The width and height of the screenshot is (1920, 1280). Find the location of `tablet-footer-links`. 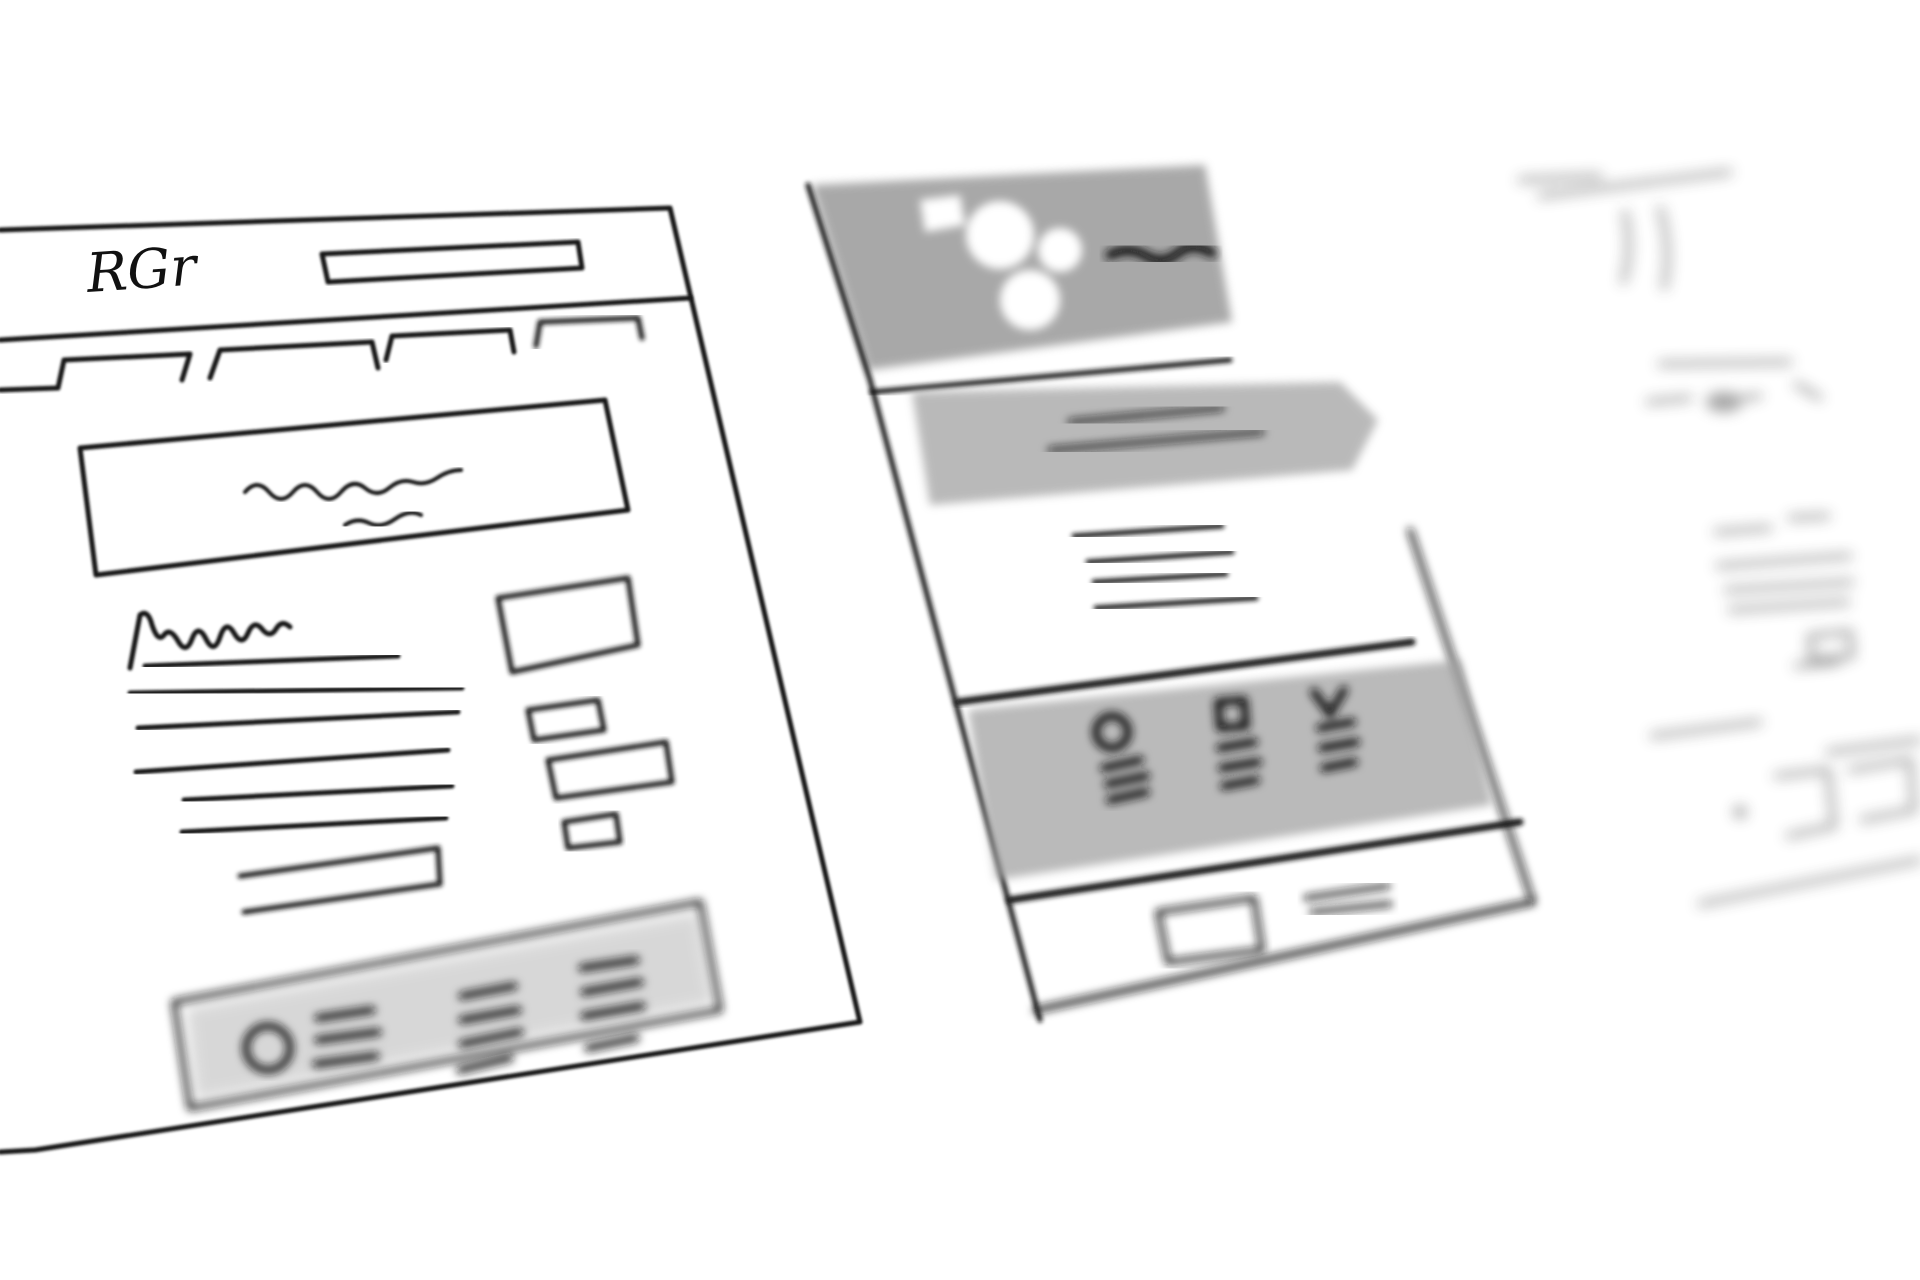

tablet-footer-links is located at coordinates (1348, 899).